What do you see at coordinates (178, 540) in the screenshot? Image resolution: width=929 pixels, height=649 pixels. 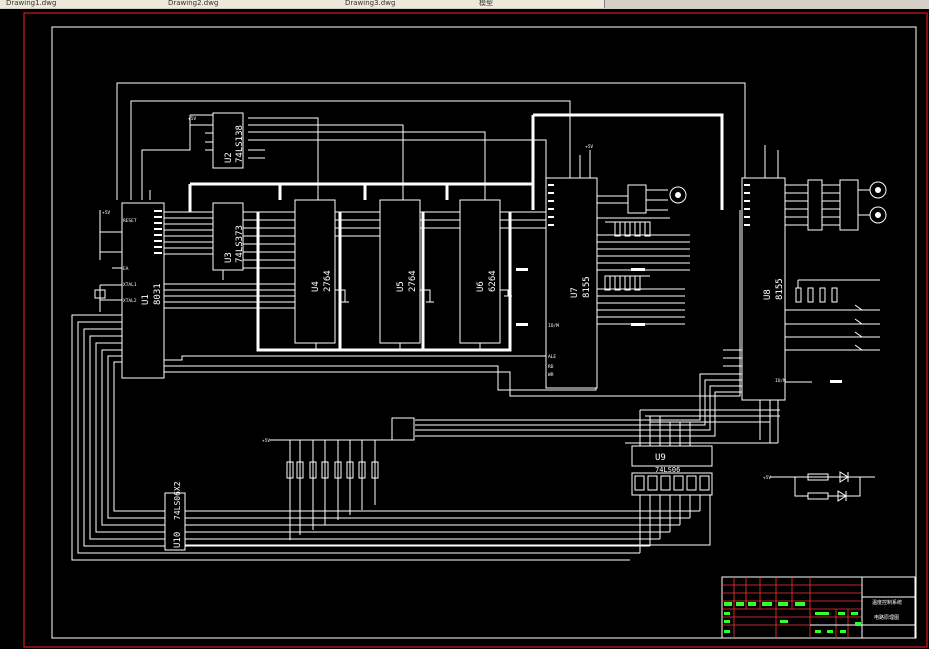 I see `u10-ref: U10` at bounding box center [178, 540].